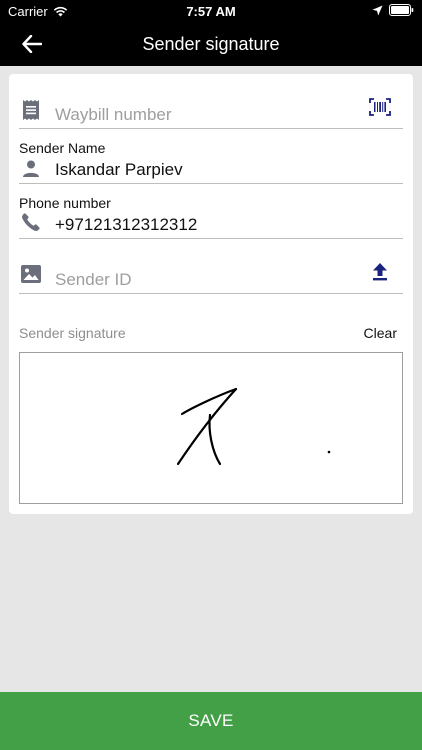 The height and width of the screenshot is (750, 422). What do you see at coordinates (65, 203) in the screenshot?
I see `phone-label: Phone number` at bounding box center [65, 203].